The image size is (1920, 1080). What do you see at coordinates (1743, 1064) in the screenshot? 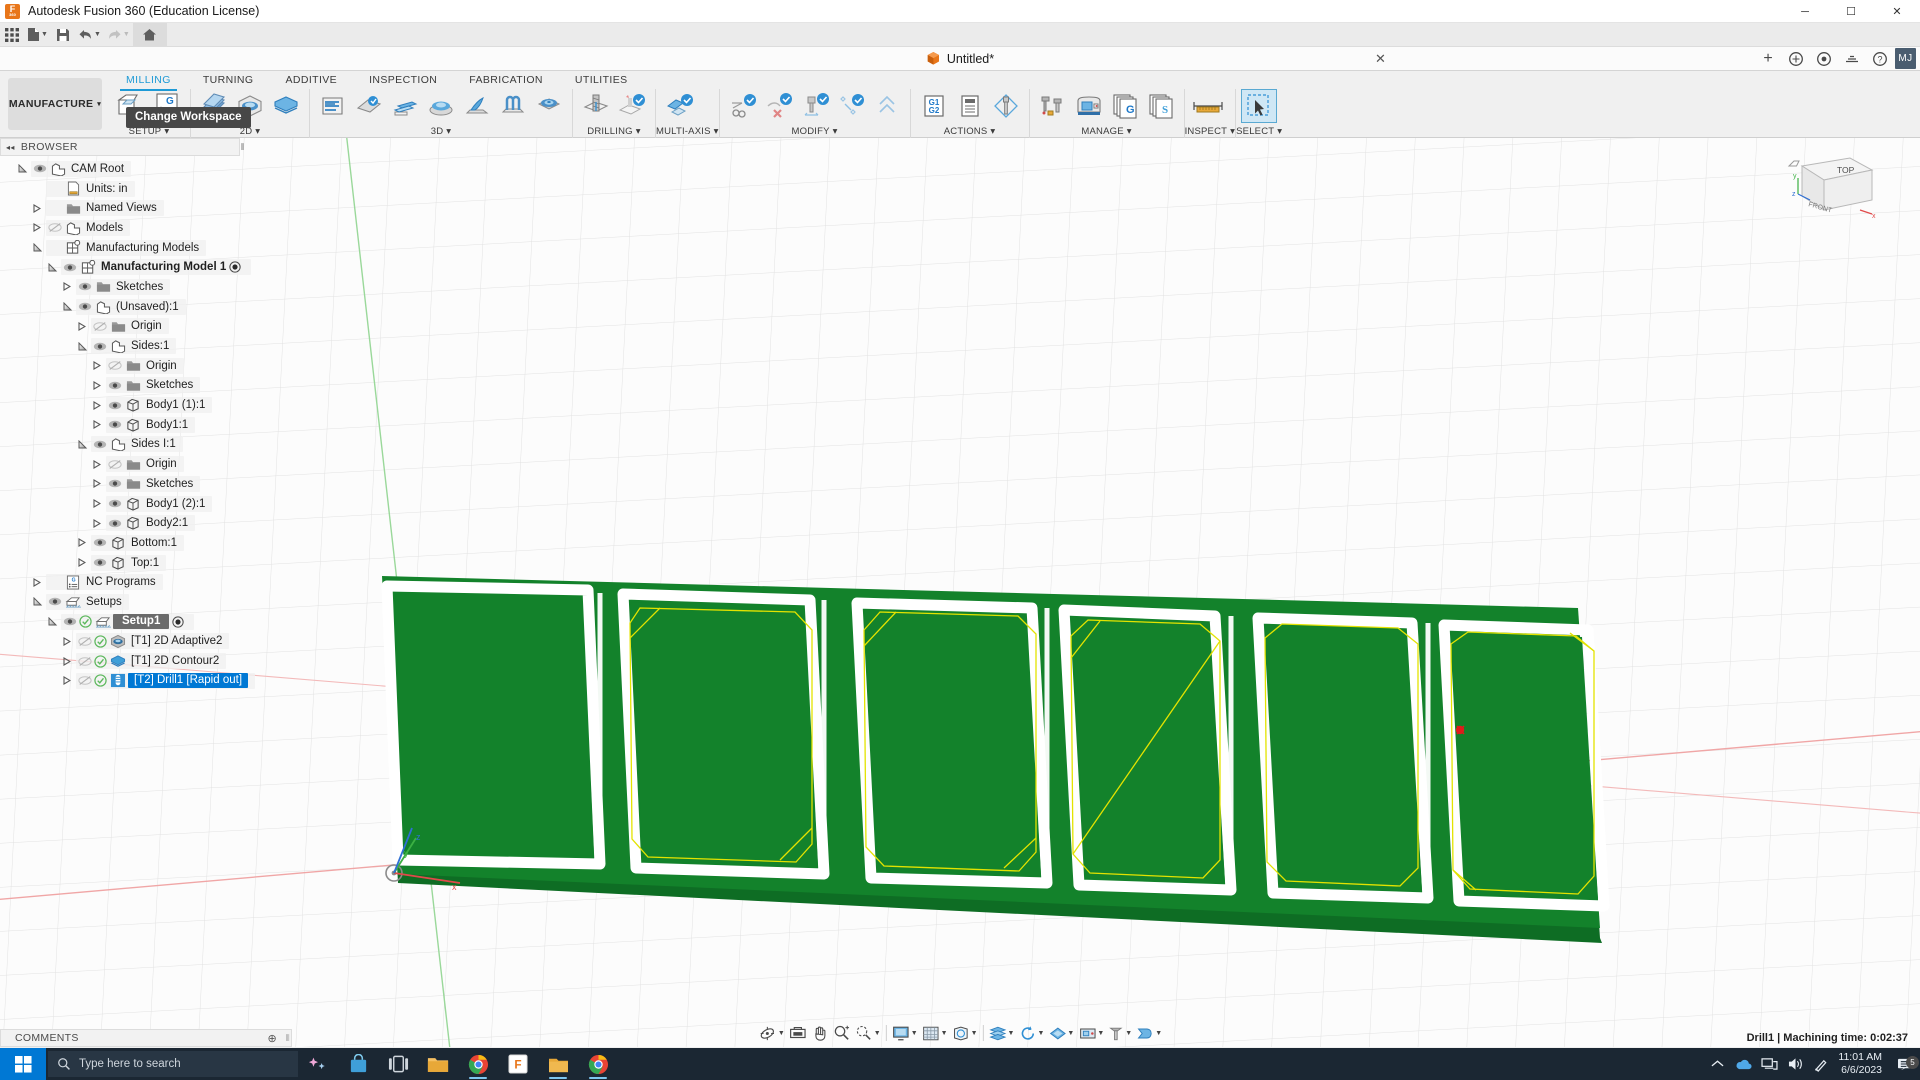
I see `onedrive-icon` at bounding box center [1743, 1064].